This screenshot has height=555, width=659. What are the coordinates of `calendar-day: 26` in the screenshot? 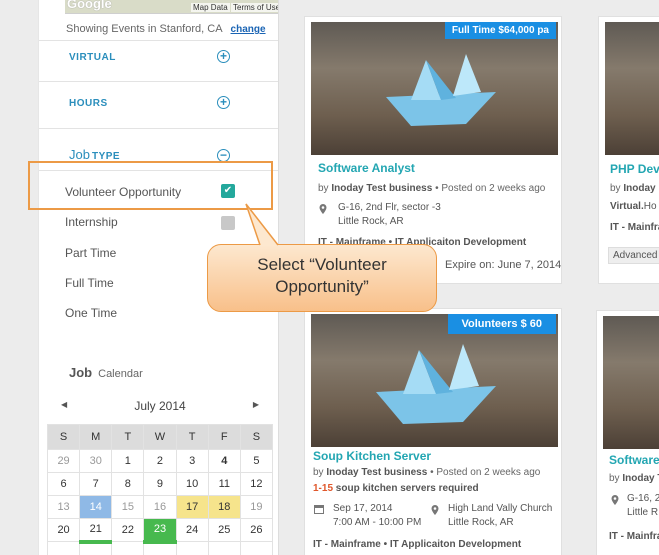 It's located at (256, 530).